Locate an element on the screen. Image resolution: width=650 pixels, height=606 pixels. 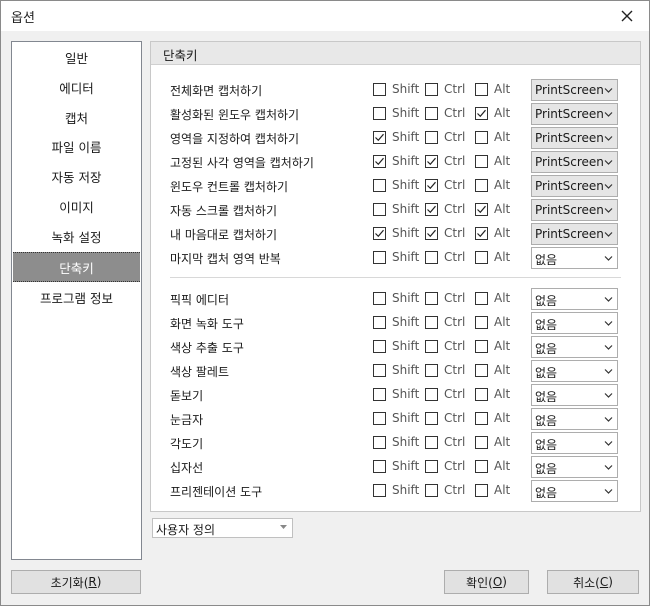
sidebar-item-image: 이미지 is located at coordinates (76, 206).